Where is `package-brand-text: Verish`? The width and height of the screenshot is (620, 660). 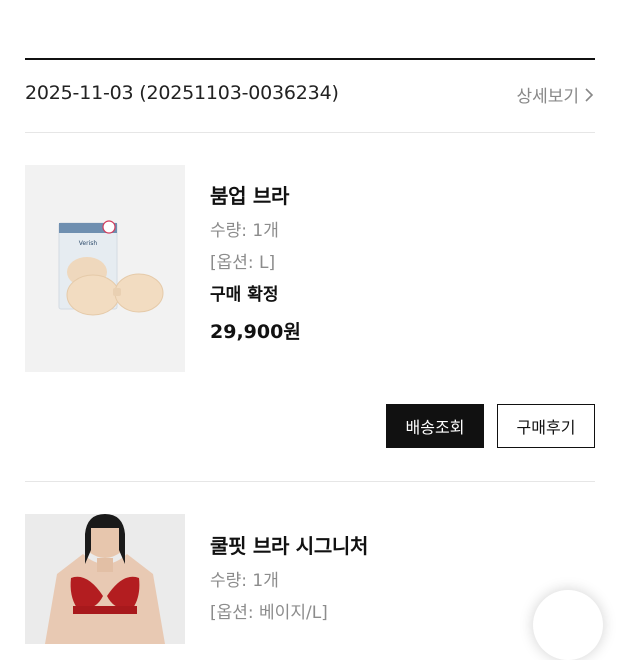 package-brand-text: Verish is located at coordinates (88, 243).